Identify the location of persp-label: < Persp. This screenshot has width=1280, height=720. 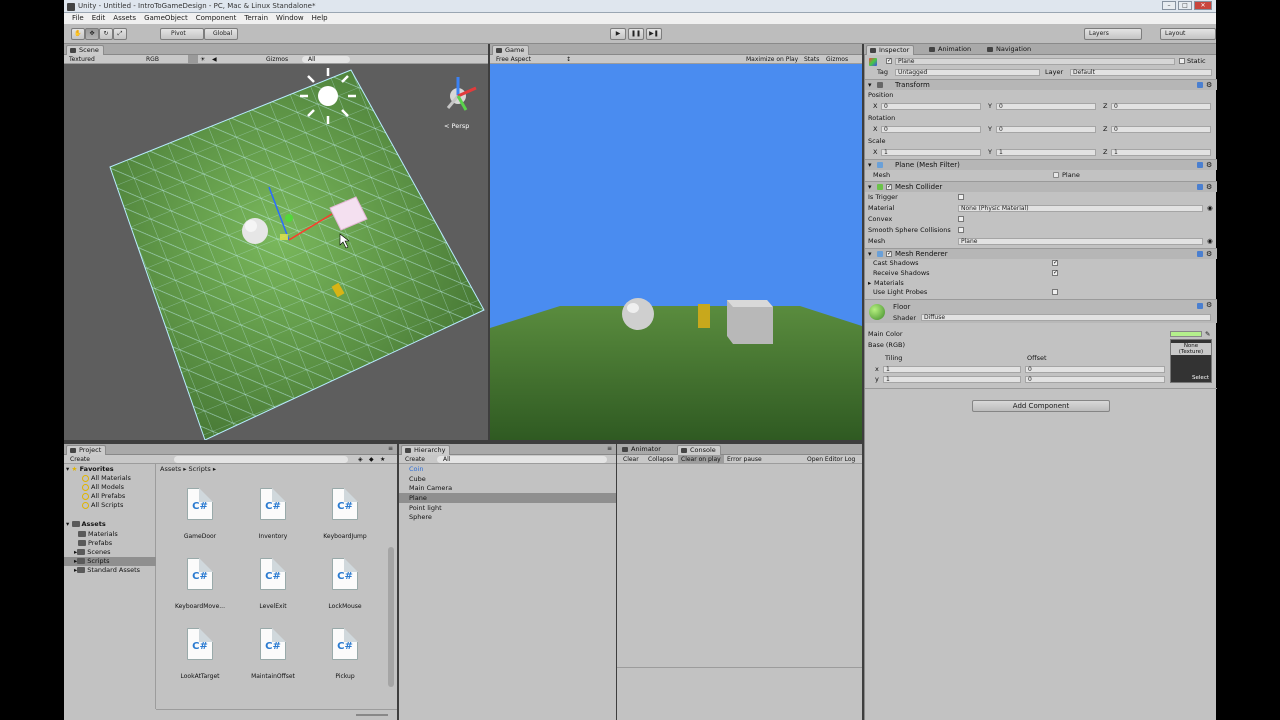
(456, 126).